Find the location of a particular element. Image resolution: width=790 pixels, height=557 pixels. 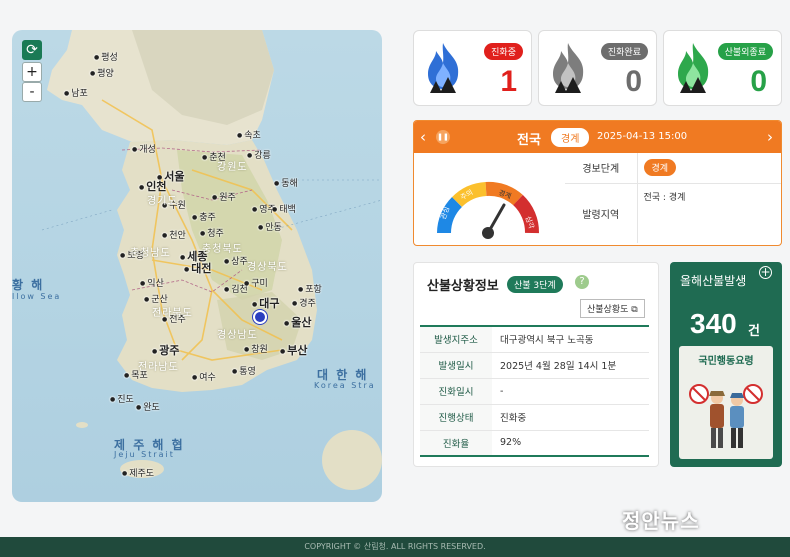

map-city-label: 충주 is located at coordinates (204, 216).